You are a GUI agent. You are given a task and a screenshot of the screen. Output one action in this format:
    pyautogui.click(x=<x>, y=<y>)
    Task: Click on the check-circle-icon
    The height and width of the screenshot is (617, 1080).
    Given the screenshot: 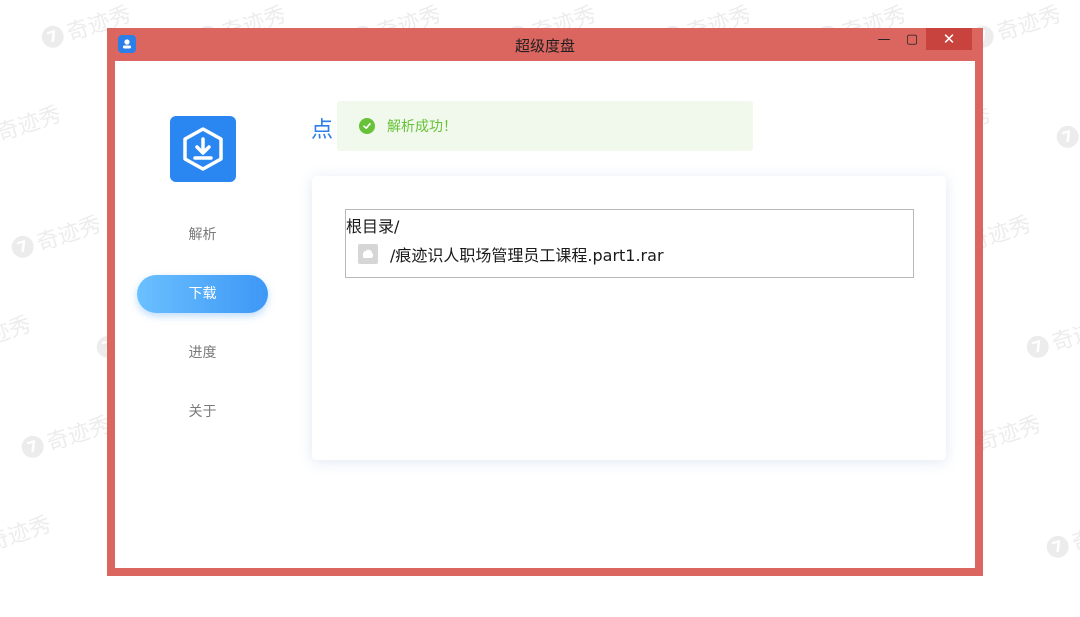 What is the action you would take?
    pyautogui.click(x=367, y=126)
    